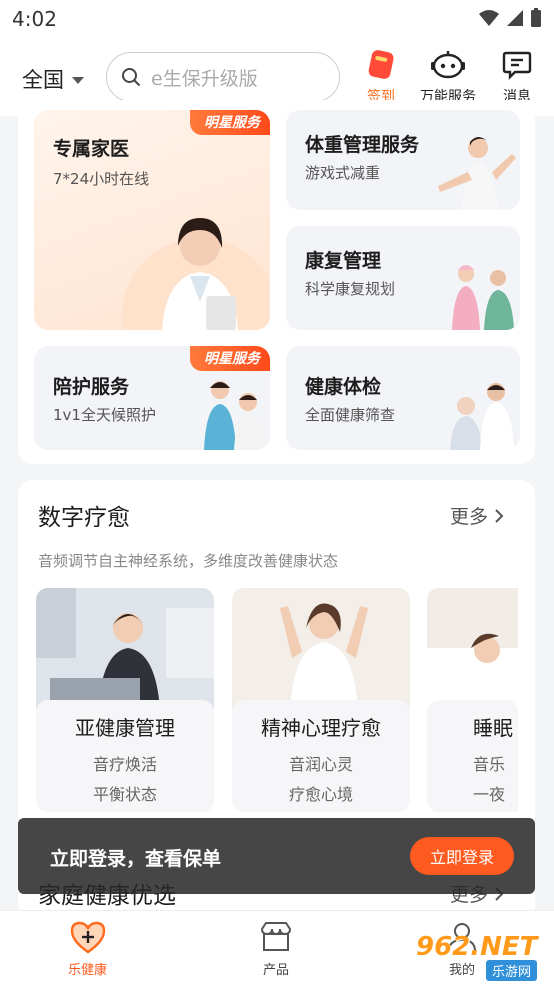  Describe the element at coordinates (91, 149) in the screenshot. I see `service-title: 专属家医` at that location.